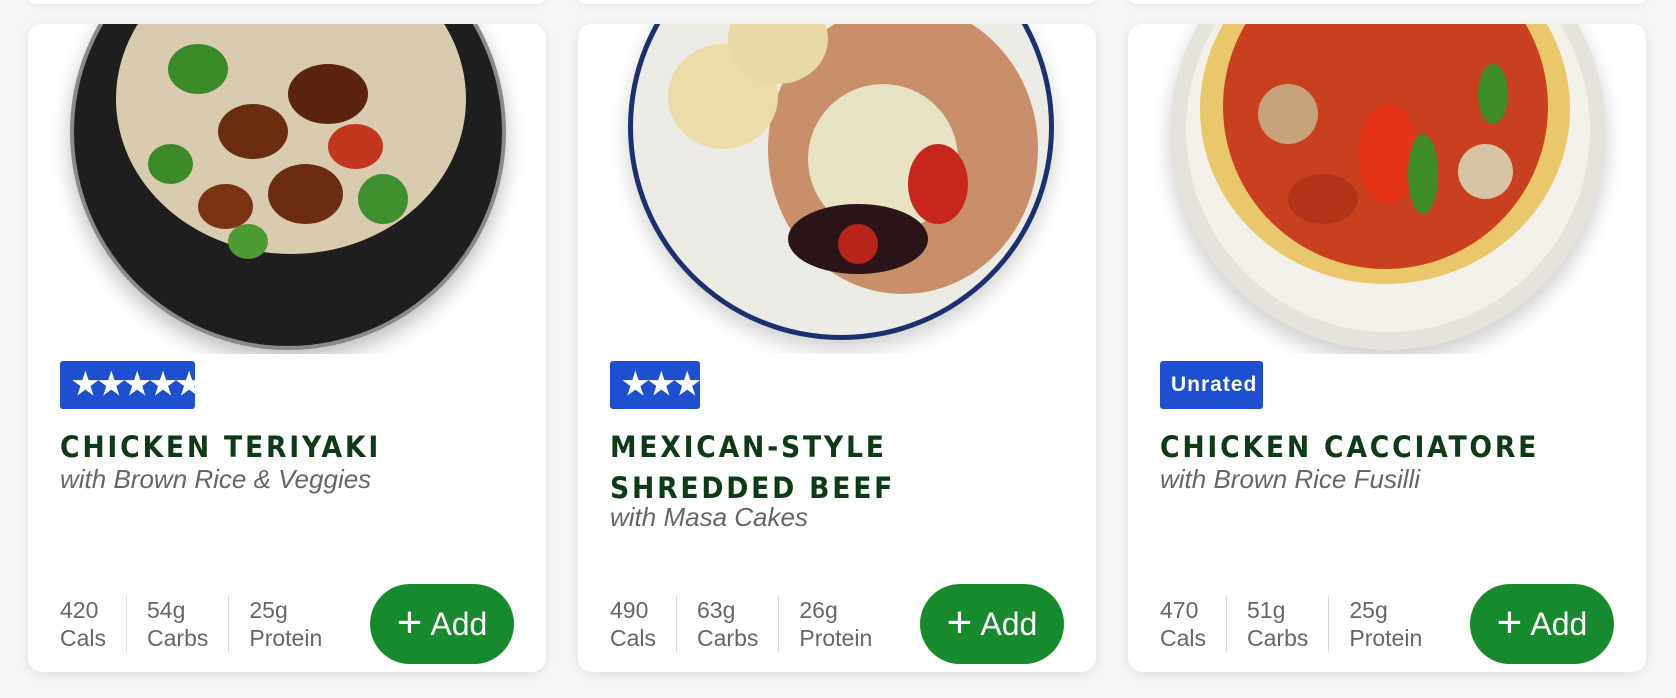 The width and height of the screenshot is (1676, 698). I want to click on star-icon: ★★★★★, so click(137, 384).